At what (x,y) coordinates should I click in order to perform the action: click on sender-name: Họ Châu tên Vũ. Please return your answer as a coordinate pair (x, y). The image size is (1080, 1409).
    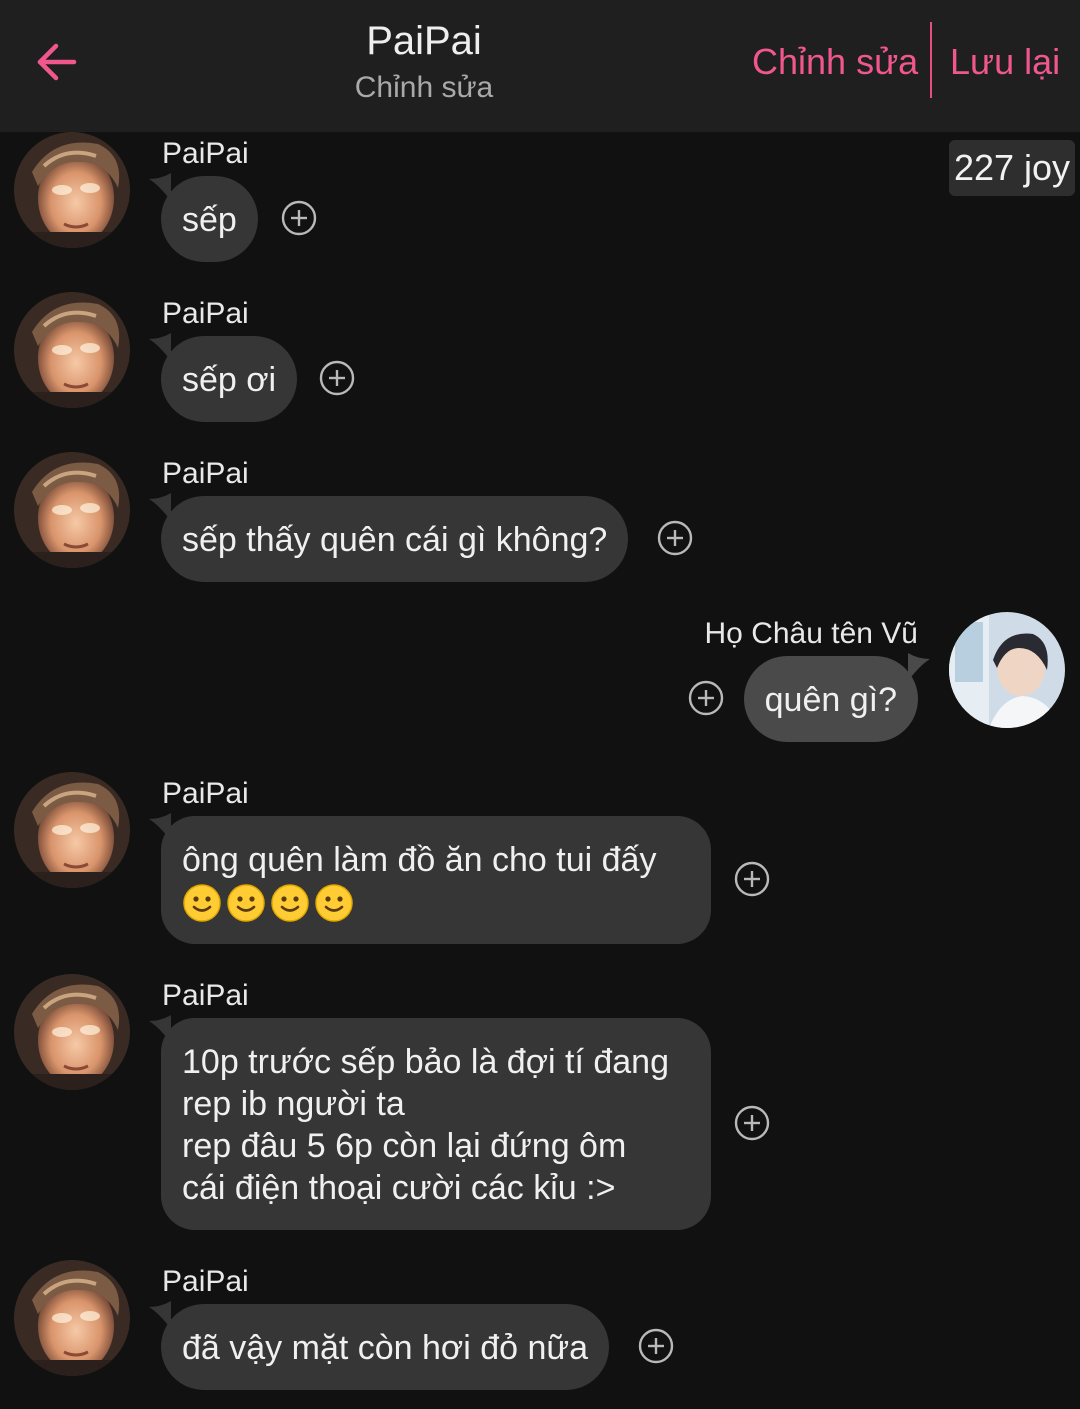
    Looking at the image, I should click on (811, 633).